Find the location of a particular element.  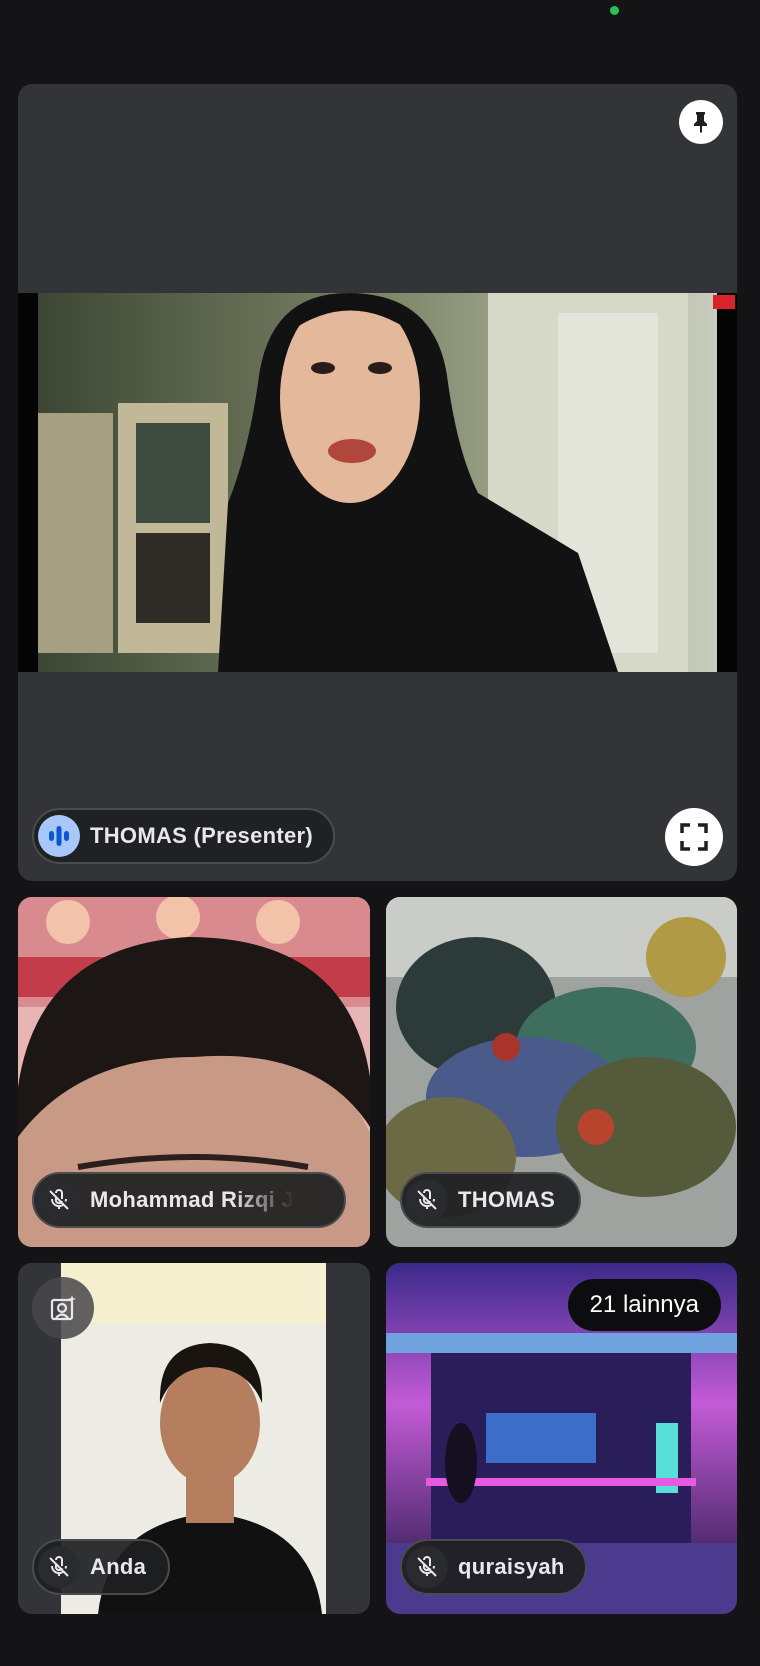

participant-tile: 21 lainnya quraisyah is located at coordinates (561, 1438).